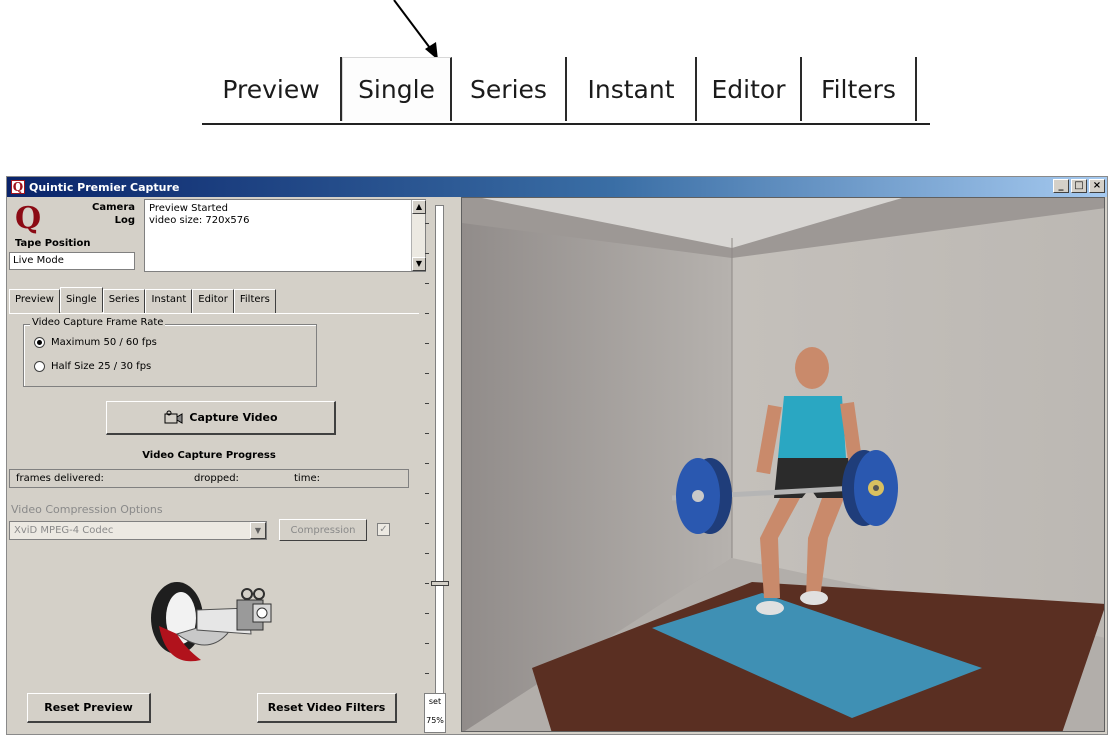 This screenshot has width=1109, height=735. What do you see at coordinates (440, 583) in the screenshot?
I see `slider-thumb` at bounding box center [440, 583].